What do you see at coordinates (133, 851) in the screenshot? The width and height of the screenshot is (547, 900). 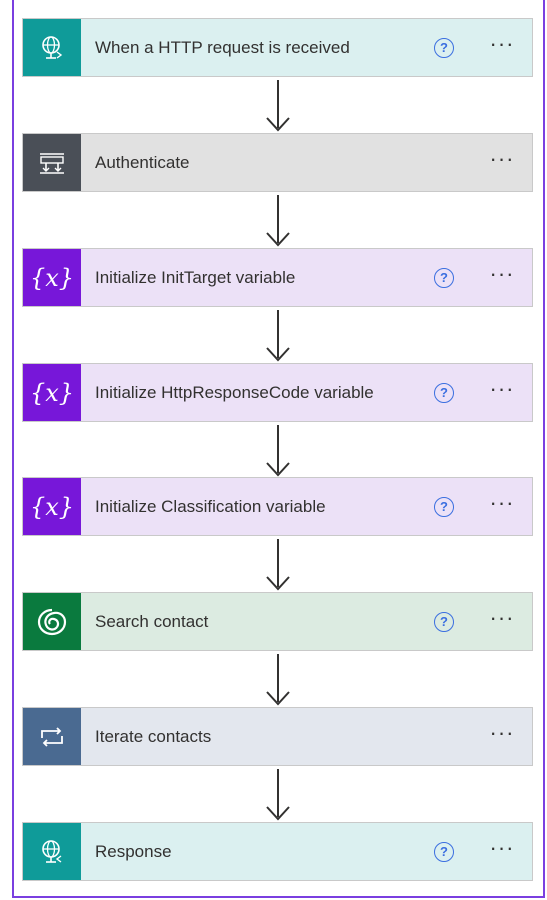 I see `step-title: Response` at bounding box center [133, 851].